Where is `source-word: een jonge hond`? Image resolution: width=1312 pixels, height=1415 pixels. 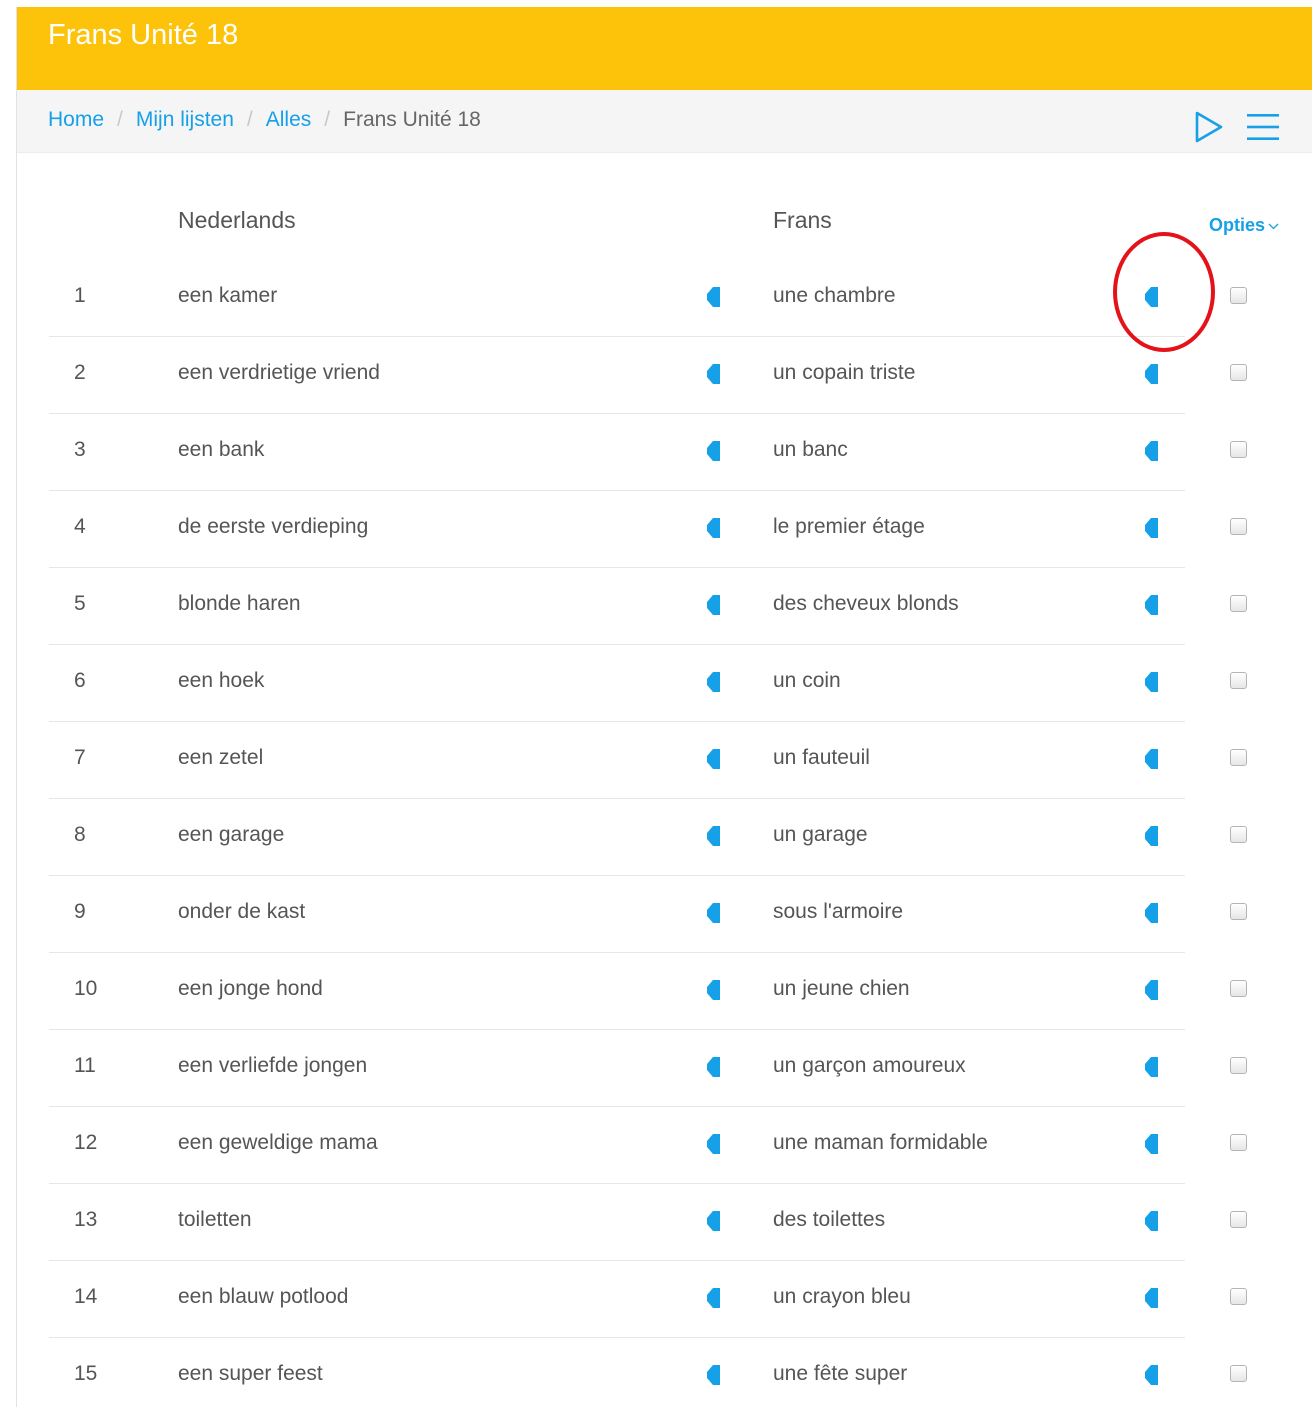
source-word: een jonge hond is located at coordinates (250, 988).